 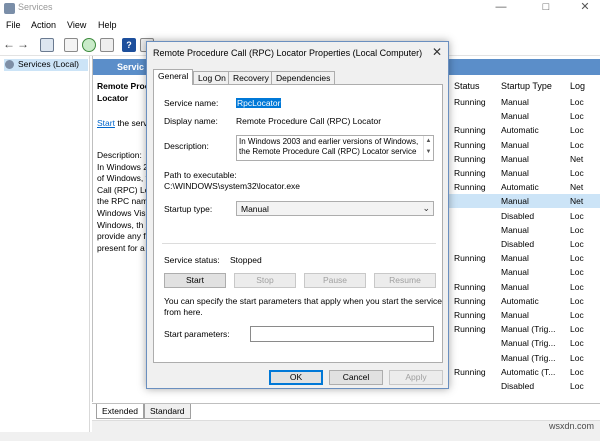 What do you see at coordinates (524, 159) in the screenshot?
I see `table-row: Running Manual Net` at bounding box center [524, 159].